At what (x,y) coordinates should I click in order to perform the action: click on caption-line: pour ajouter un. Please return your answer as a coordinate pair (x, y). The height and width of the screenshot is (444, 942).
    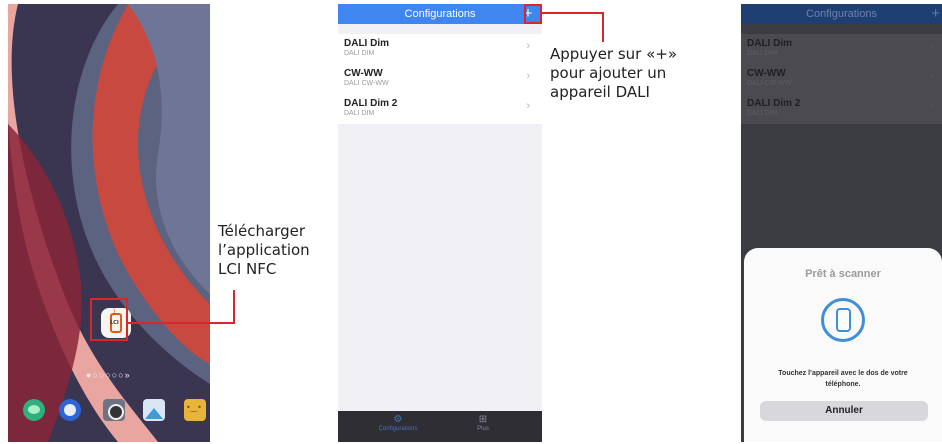
    Looking at the image, I should click on (608, 73).